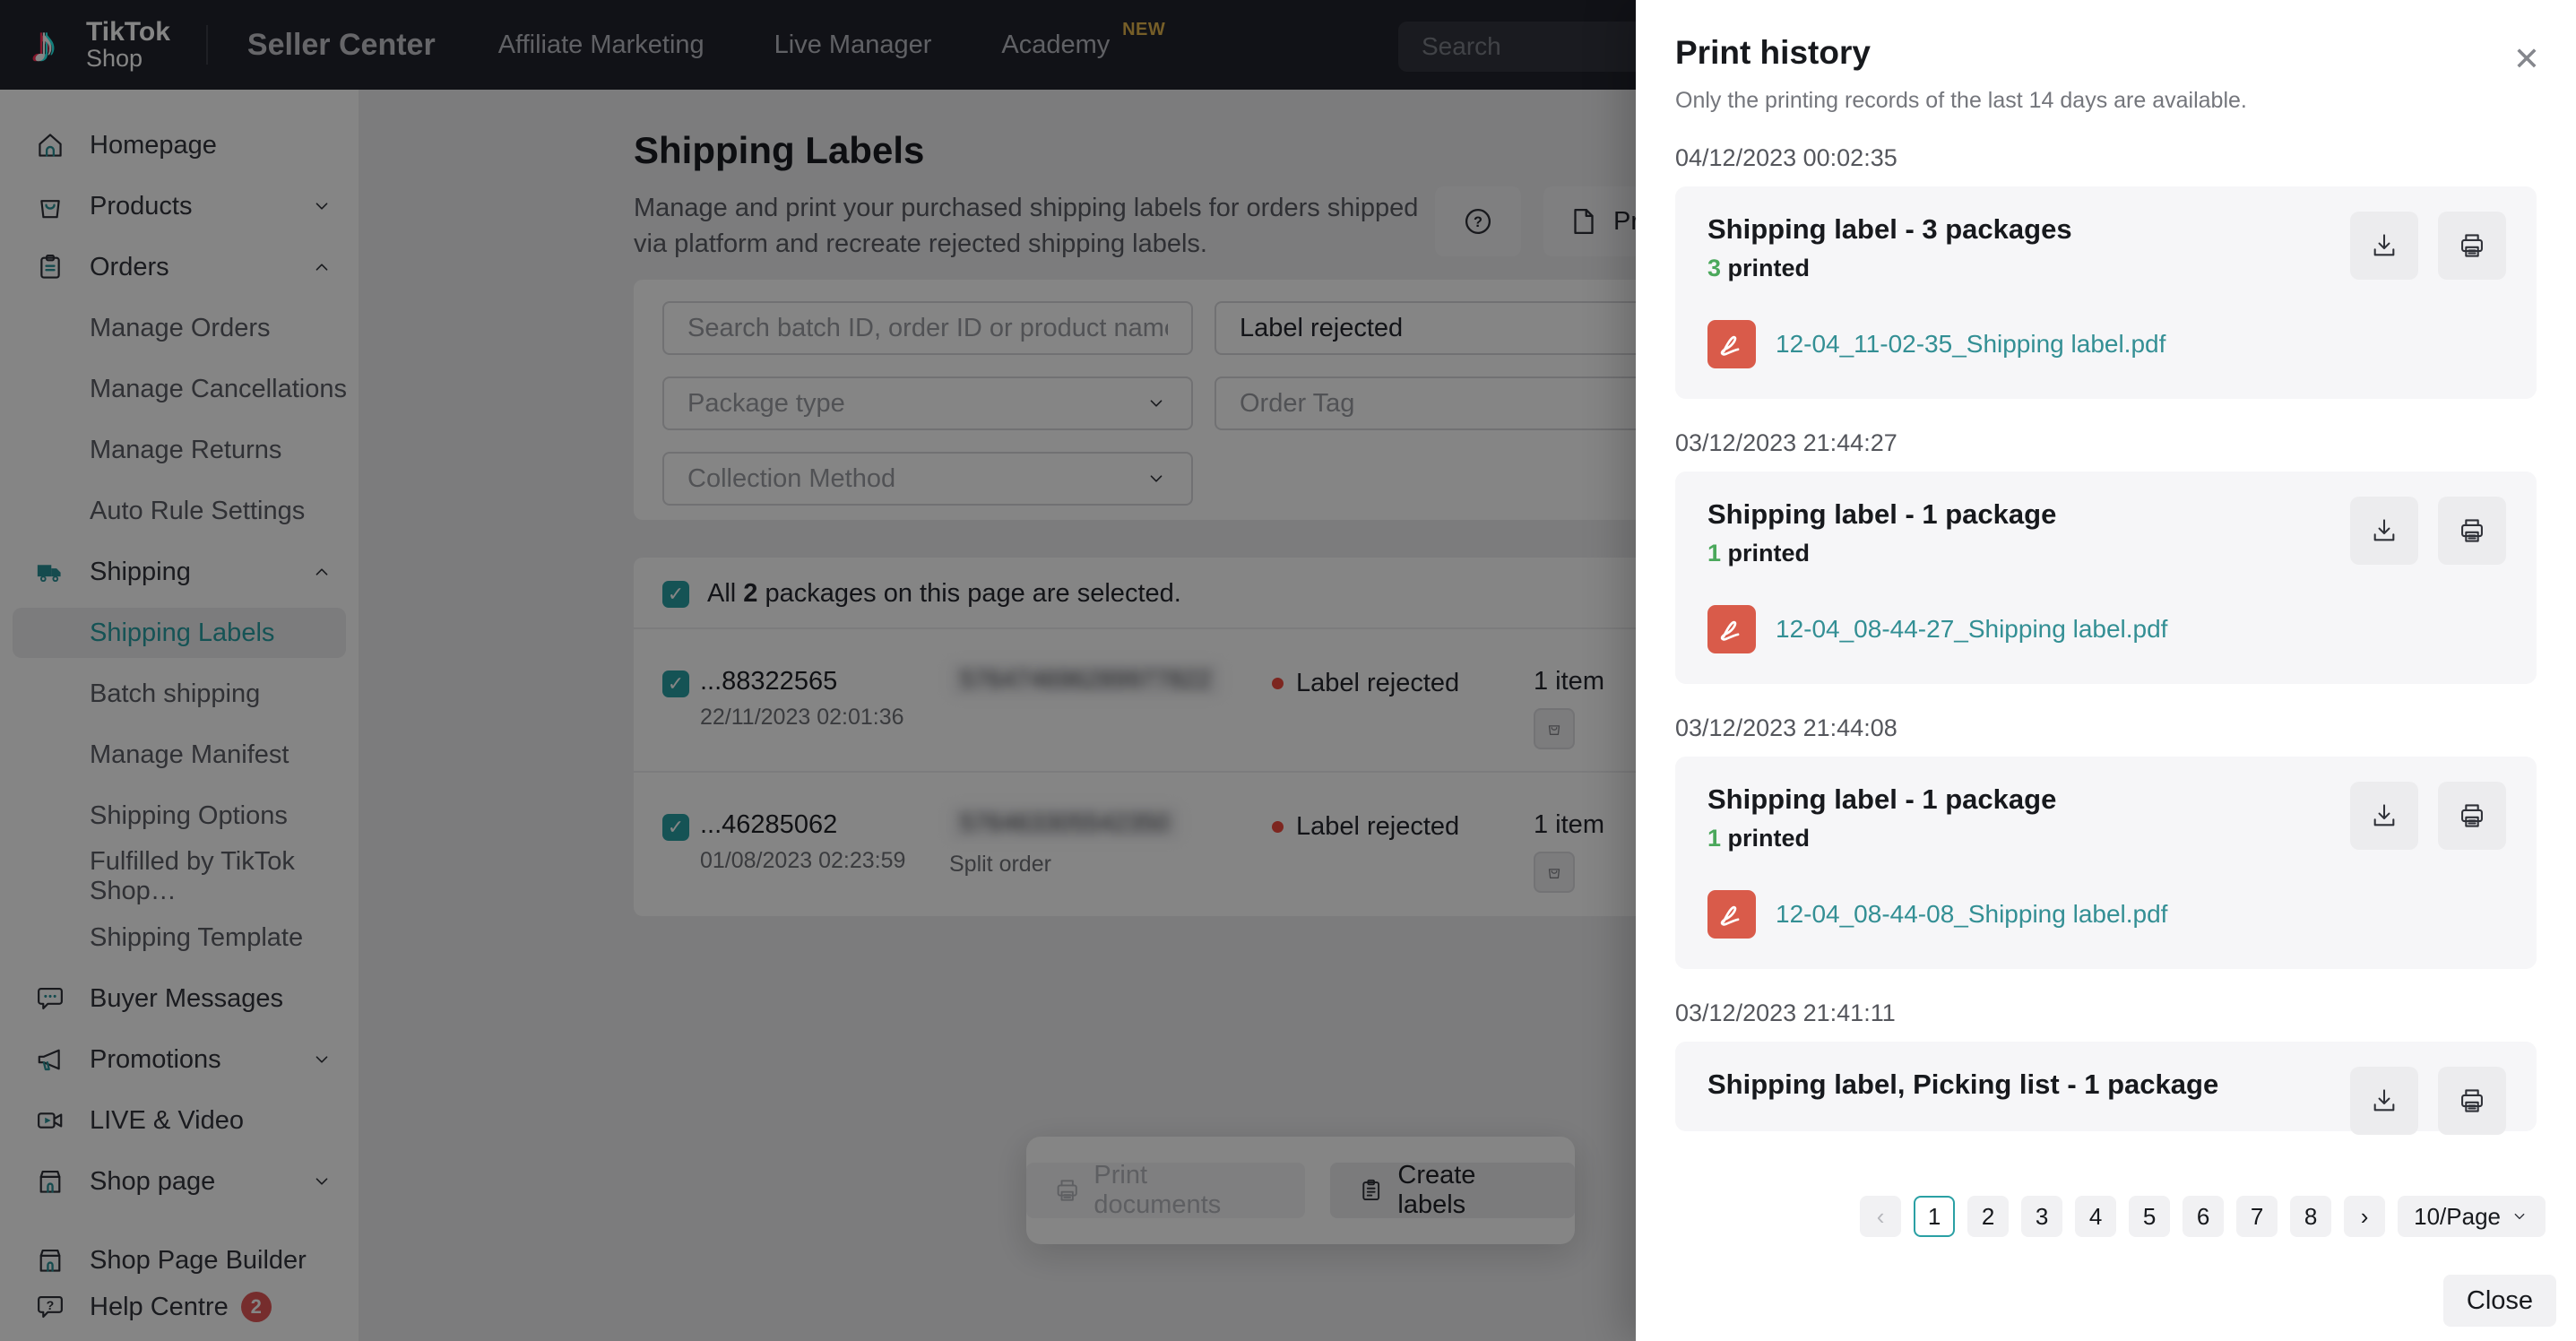 This screenshot has width=2576, height=1341. I want to click on pdf-file-link: 12-04_11-02-35_Shipping label.pdf, so click(2105, 344).